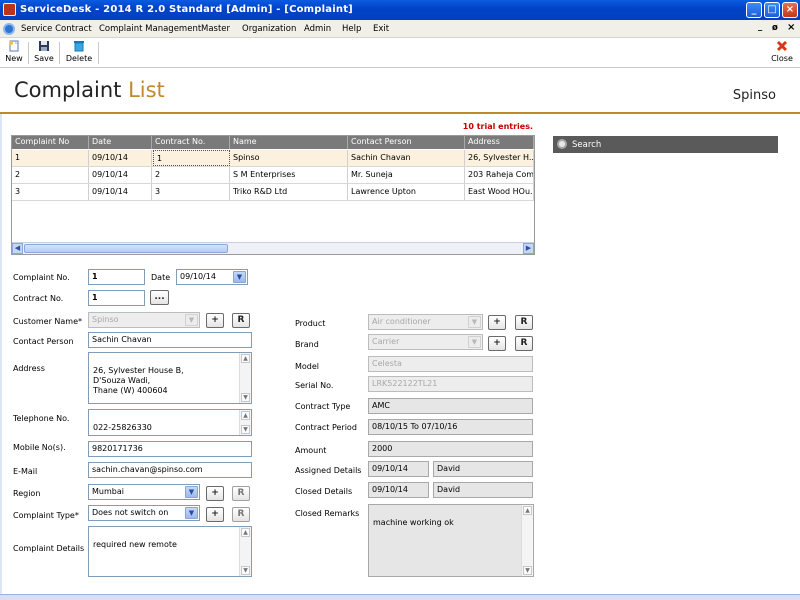 This screenshot has width=800, height=600. What do you see at coordinates (50, 142) in the screenshot?
I see `grid-header-complaint-no: Complaint No` at bounding box center [50, 142].